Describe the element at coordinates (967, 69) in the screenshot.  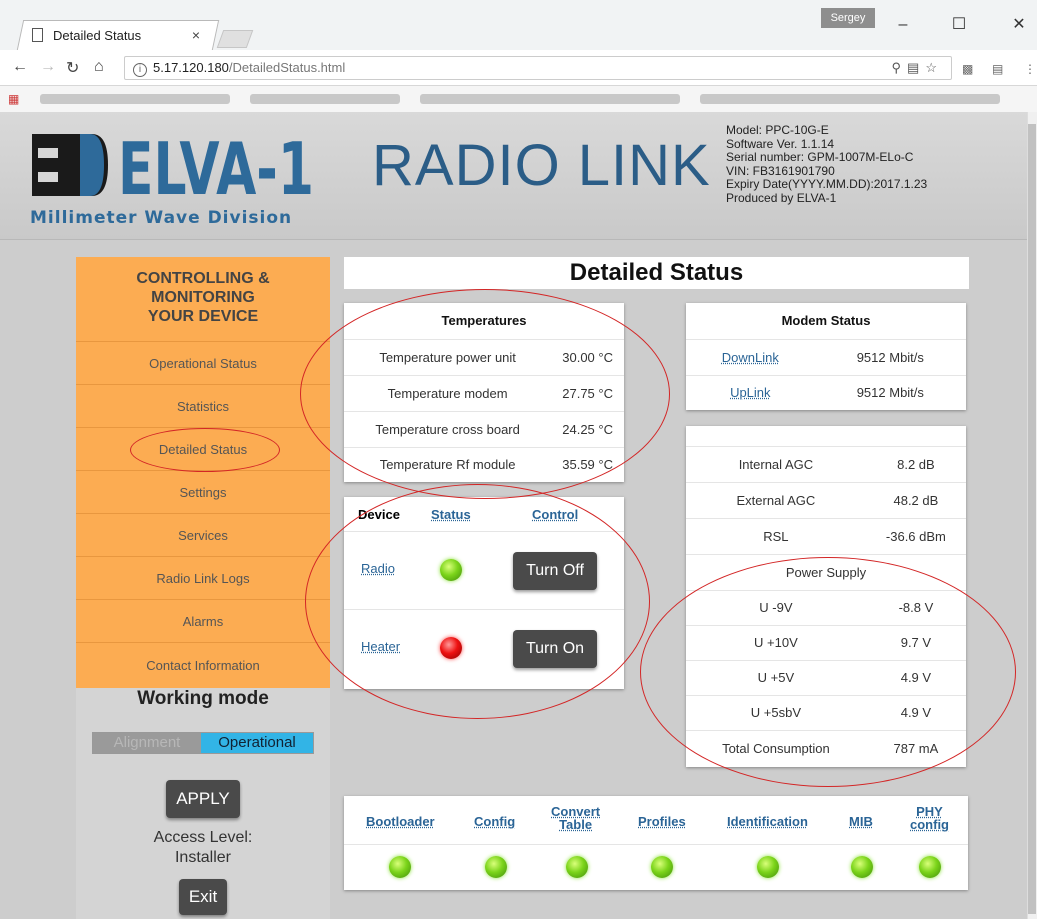
I see `extension-icon: ▩` at that location.